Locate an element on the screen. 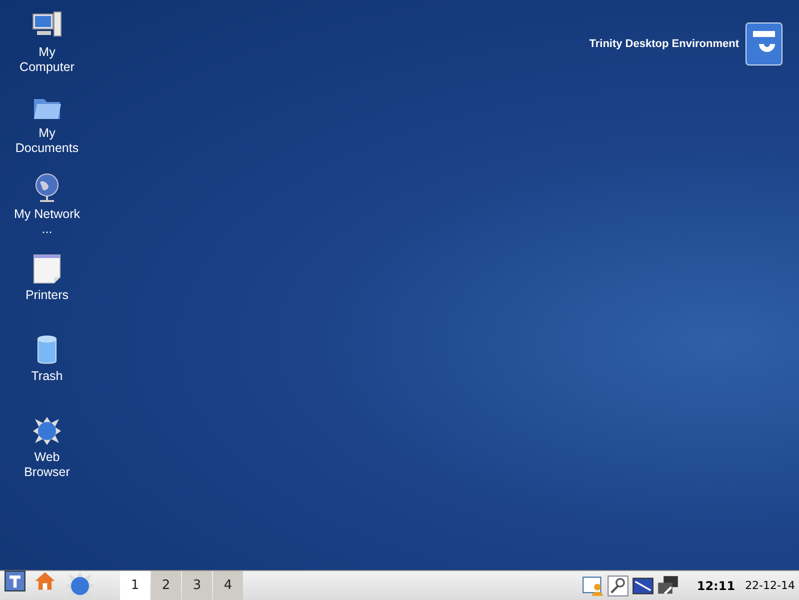  desktop-button: 3 is located at coordinates (197, 585).